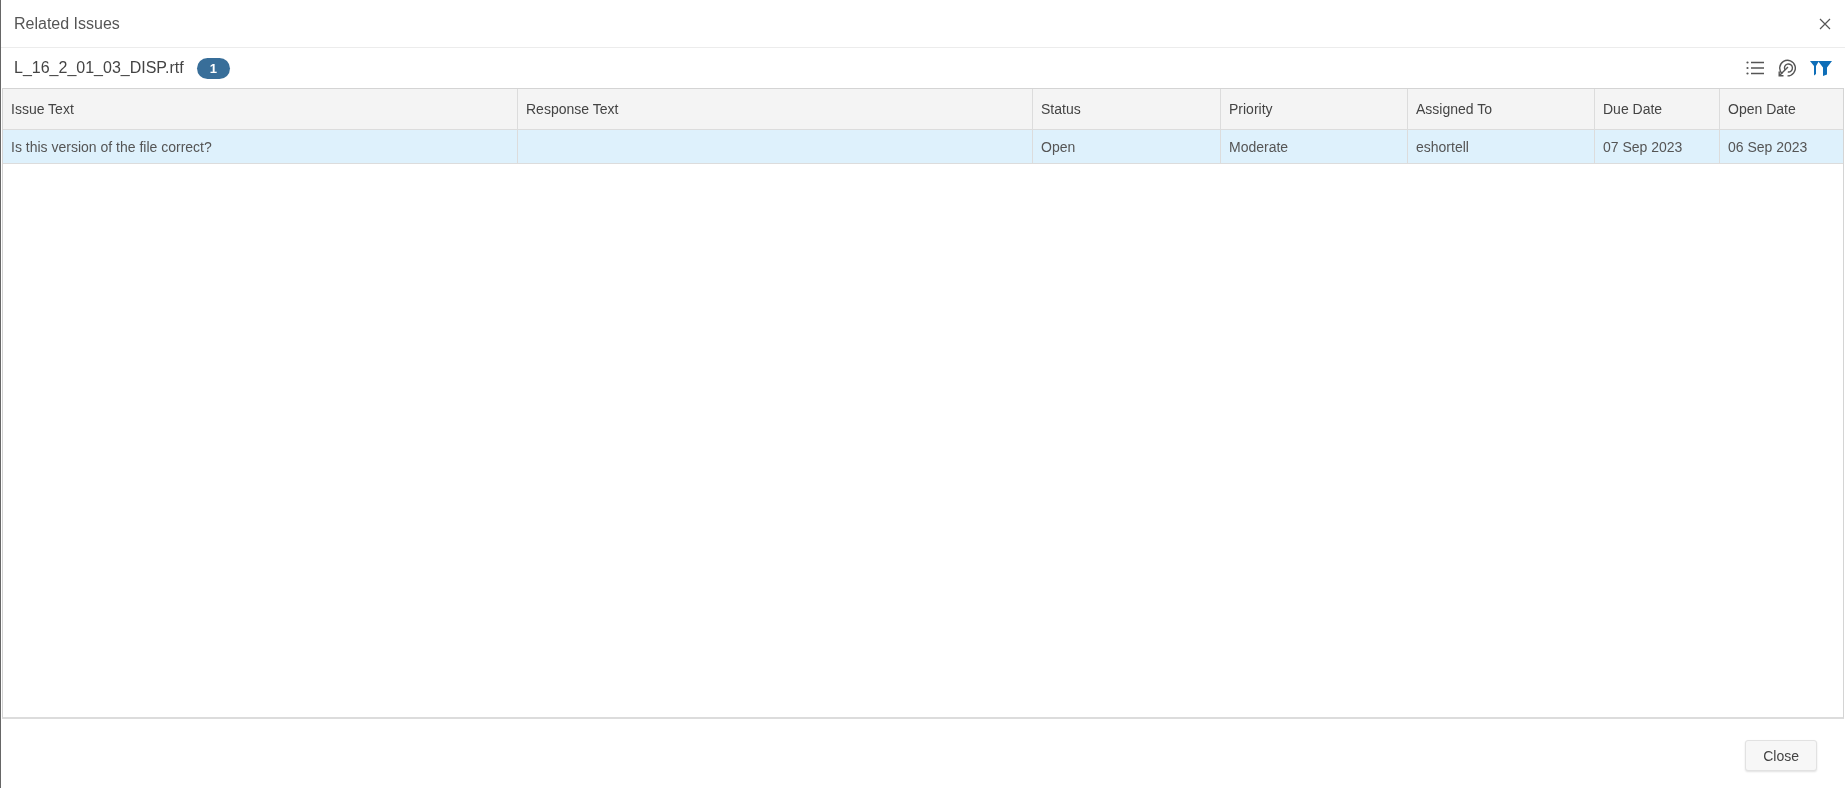 The height and width of the screenshot is (788, 1845). What do you see at coordinates (1643, 146) in the screenshot?
I see `table-cell: 07 Sep 2023` at bounding box center [1643, 146].